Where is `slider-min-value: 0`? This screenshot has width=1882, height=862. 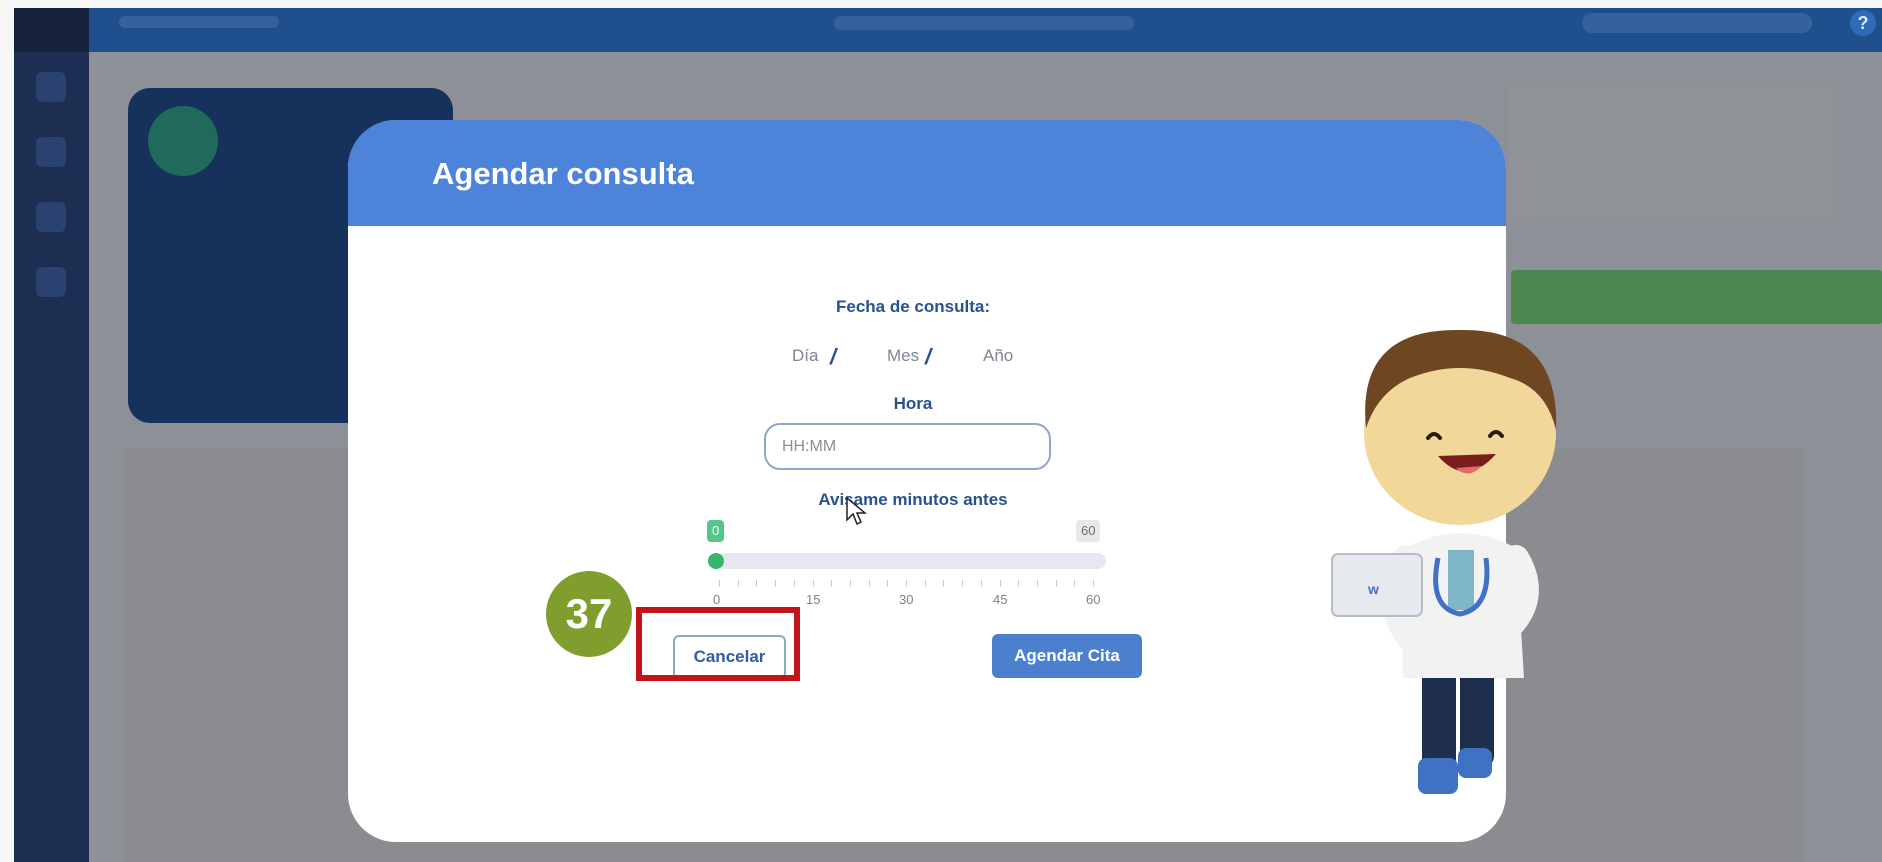
slider-min-value: 0 is located at coordinates (716, 531).